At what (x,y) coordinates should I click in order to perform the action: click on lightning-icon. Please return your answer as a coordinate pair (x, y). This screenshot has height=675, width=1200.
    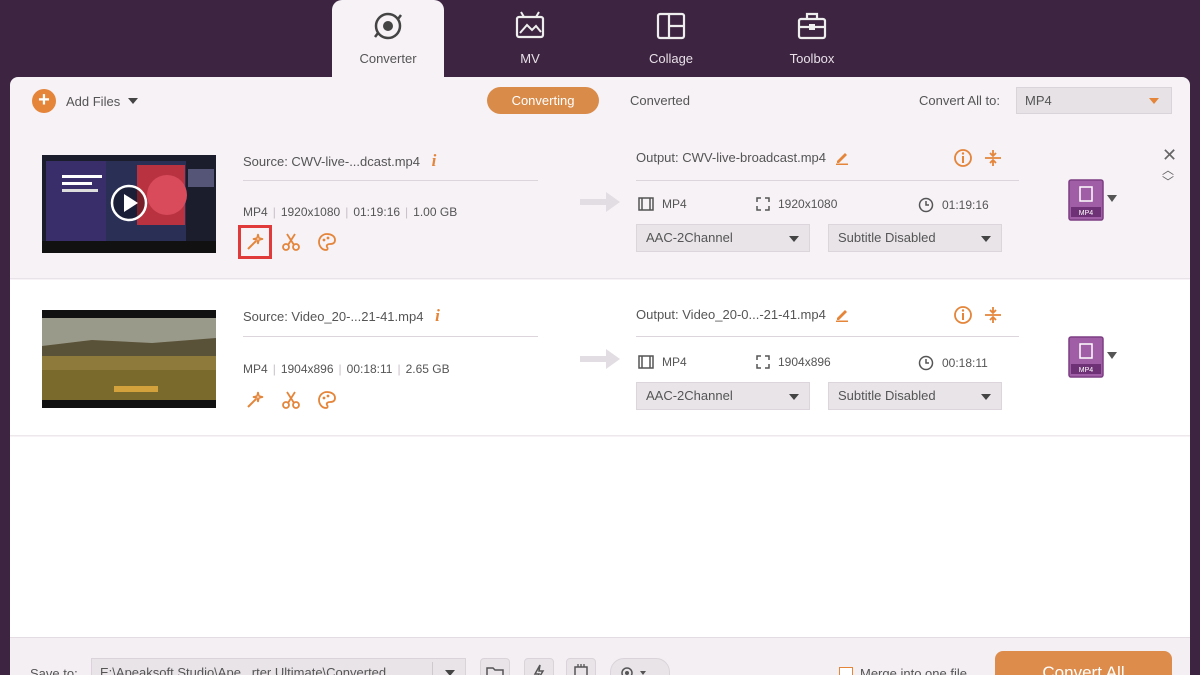
    Looking at the image, I should click on (539, 669).